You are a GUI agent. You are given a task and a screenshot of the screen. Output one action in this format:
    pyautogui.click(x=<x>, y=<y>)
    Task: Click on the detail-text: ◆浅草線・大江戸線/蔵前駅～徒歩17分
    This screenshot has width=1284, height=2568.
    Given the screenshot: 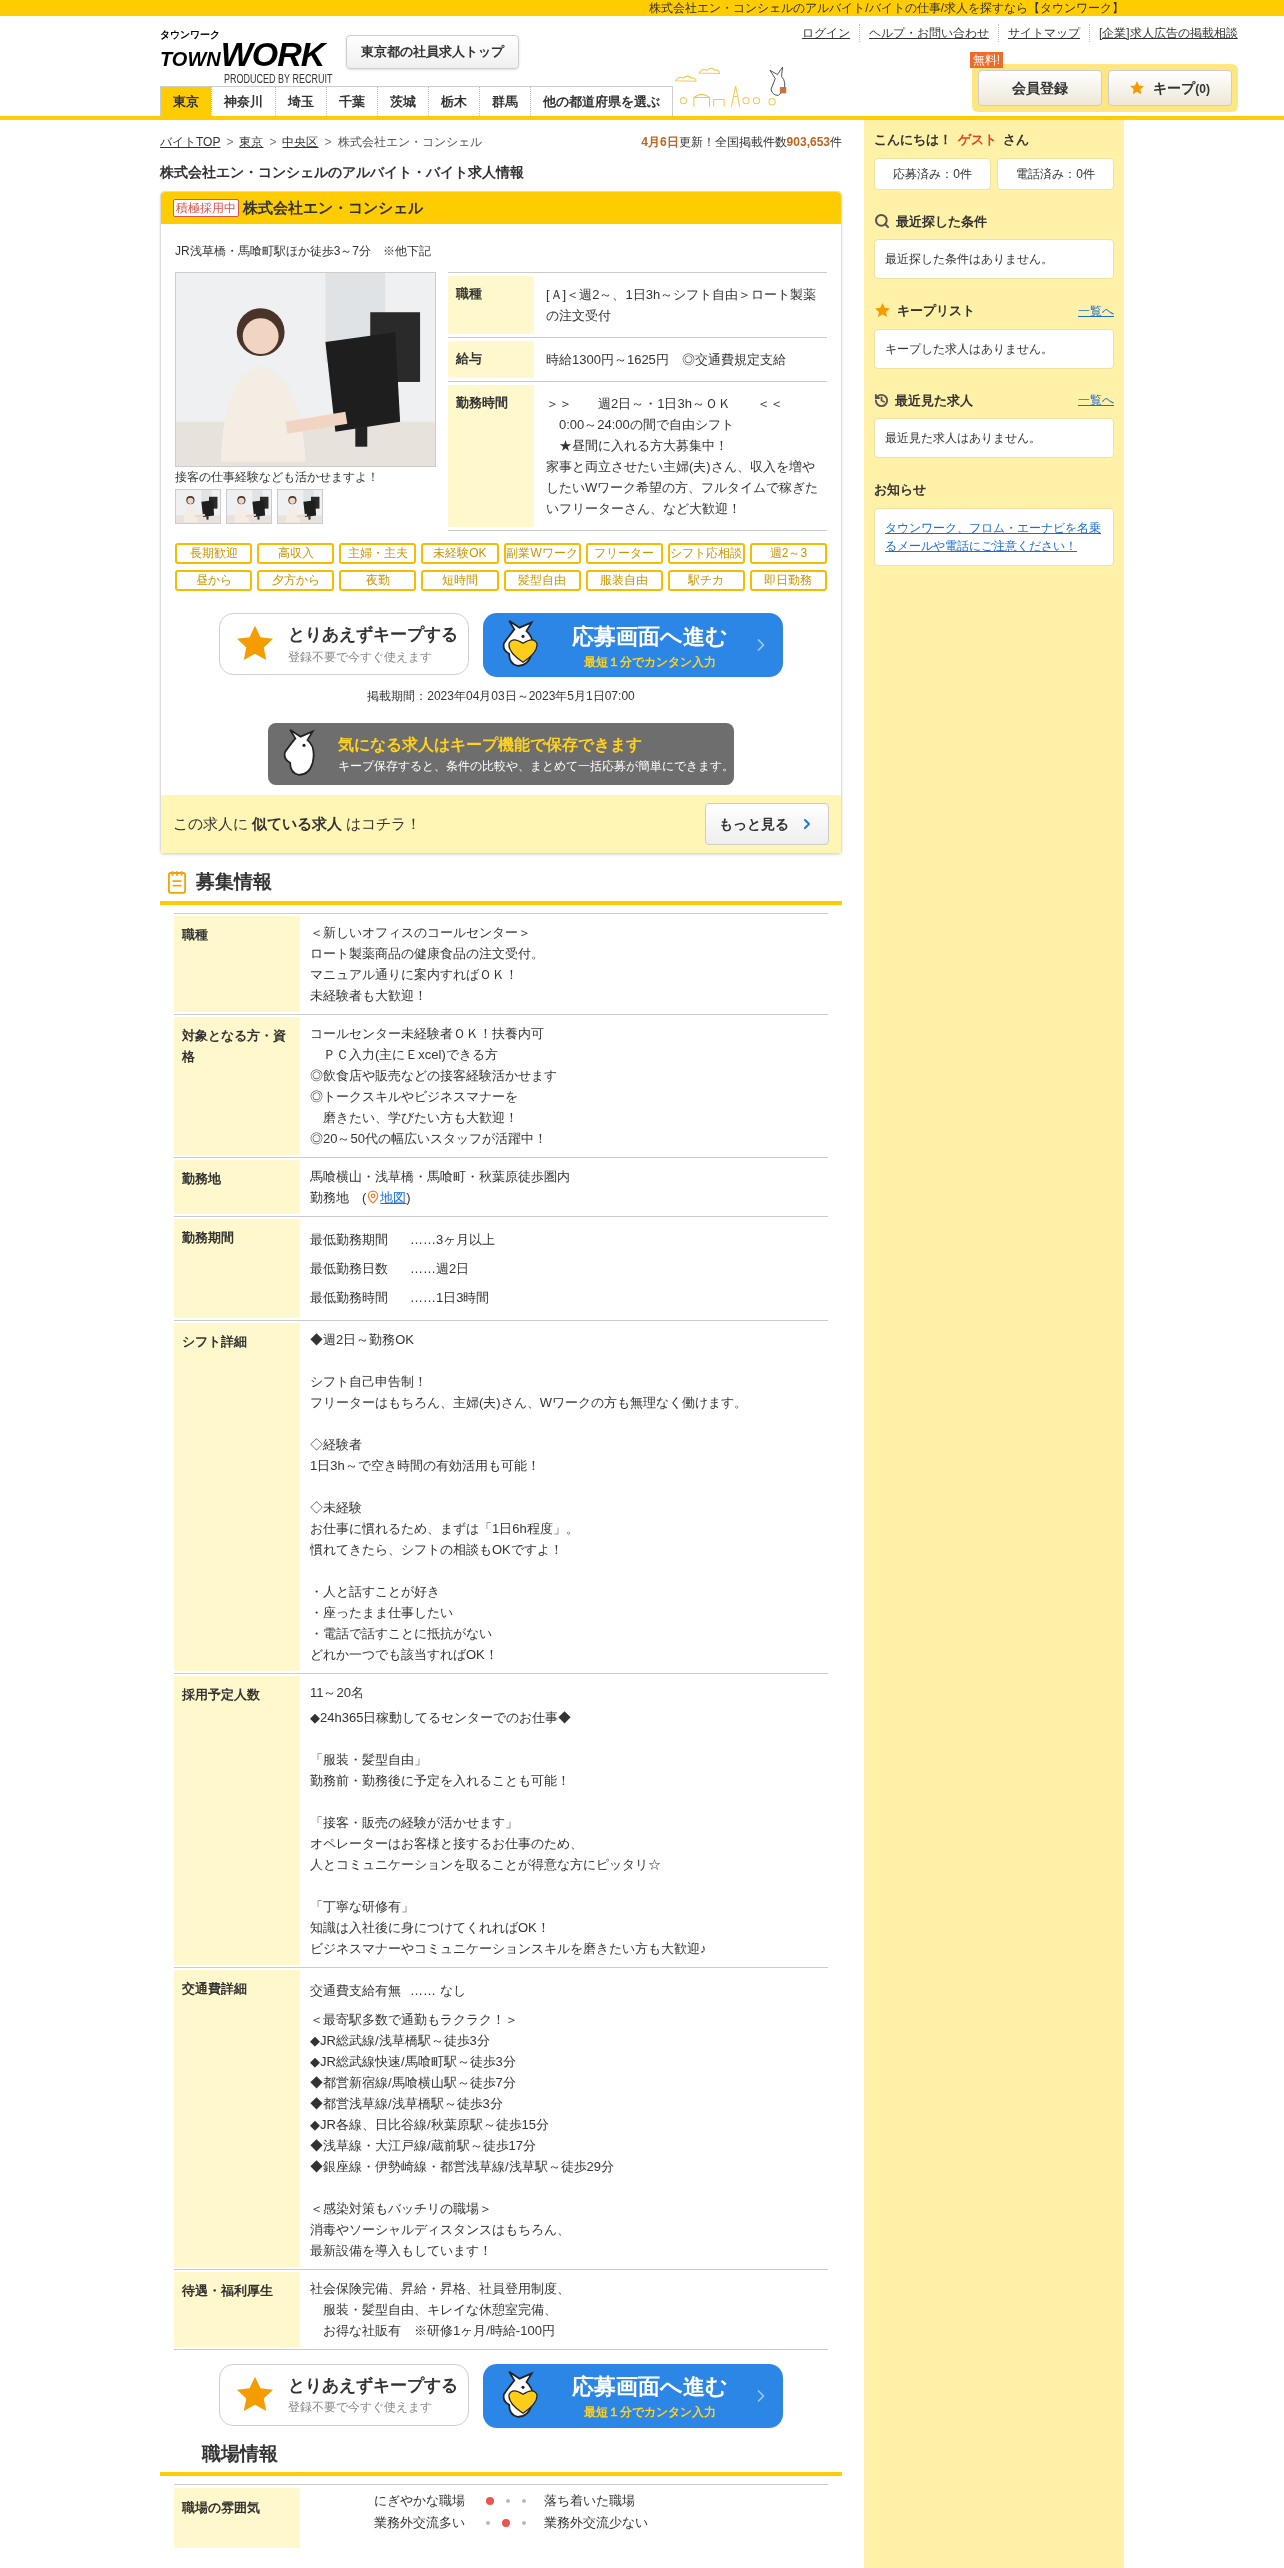 What is the action you would take?
    pyautogui.click(x=424, y=2145)
    